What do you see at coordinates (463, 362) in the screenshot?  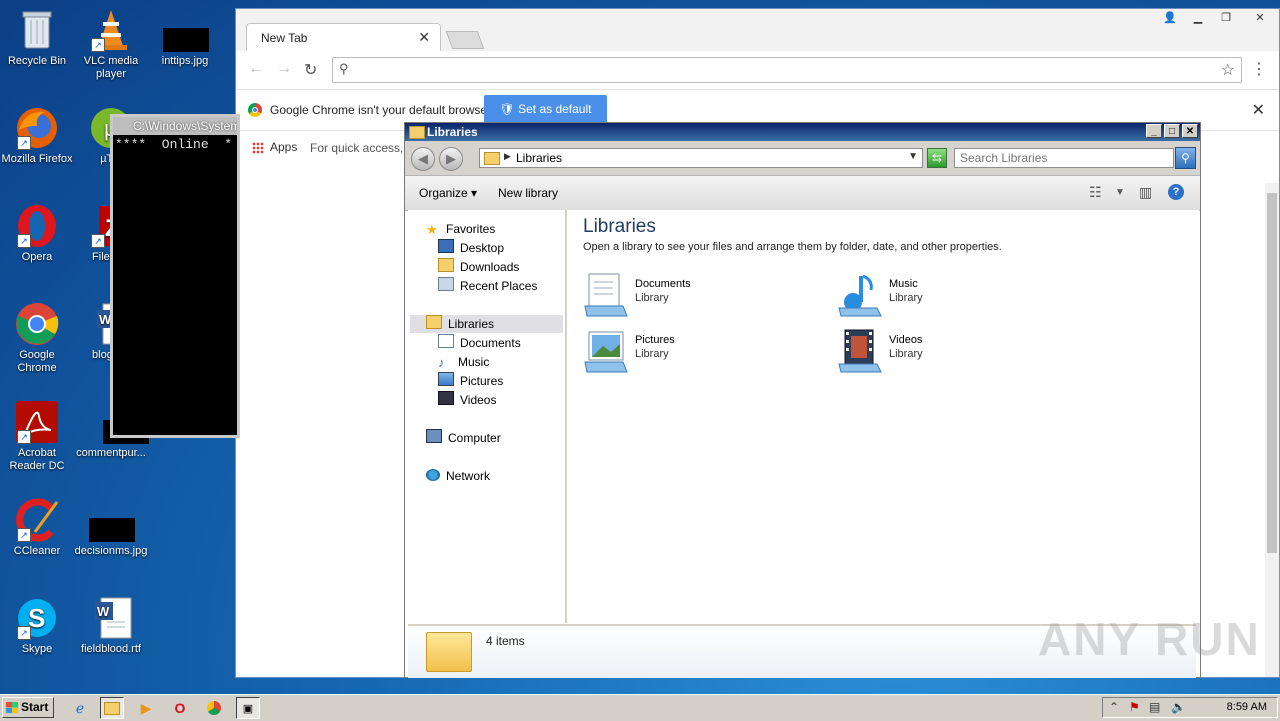 I see `nav-music: ♪ Music` at bounding box center [463, 362].